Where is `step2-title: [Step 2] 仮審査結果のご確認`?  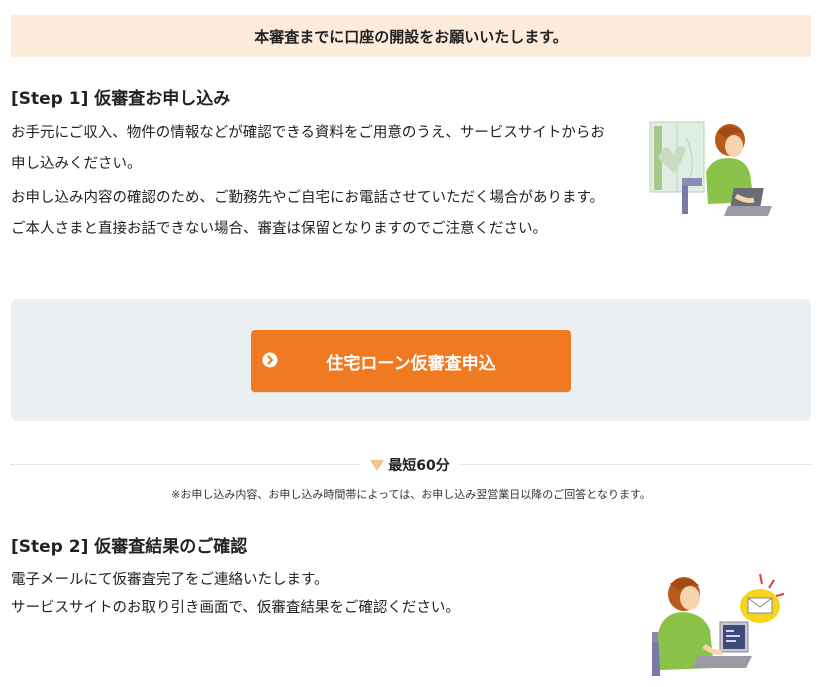 step2-title: [Step 2] 仮審査結果のご確認 is located at coordinates (129, 547).